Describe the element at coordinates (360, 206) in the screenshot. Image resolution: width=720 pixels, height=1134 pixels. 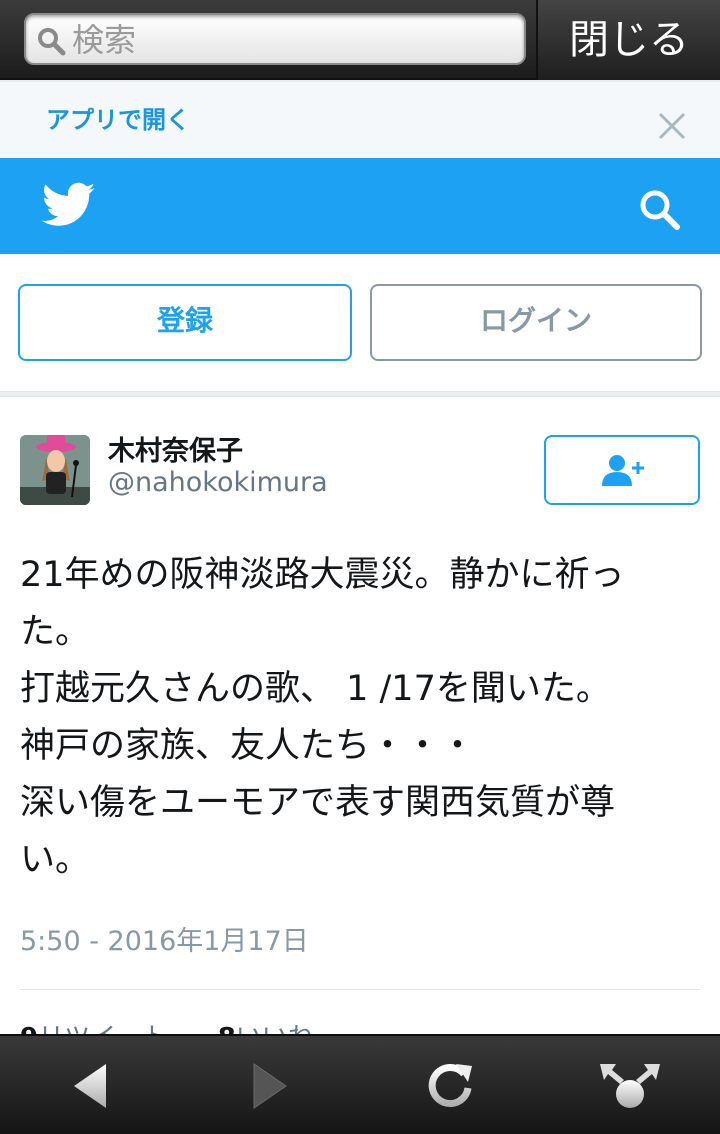
I see `twitter-header` at that location.